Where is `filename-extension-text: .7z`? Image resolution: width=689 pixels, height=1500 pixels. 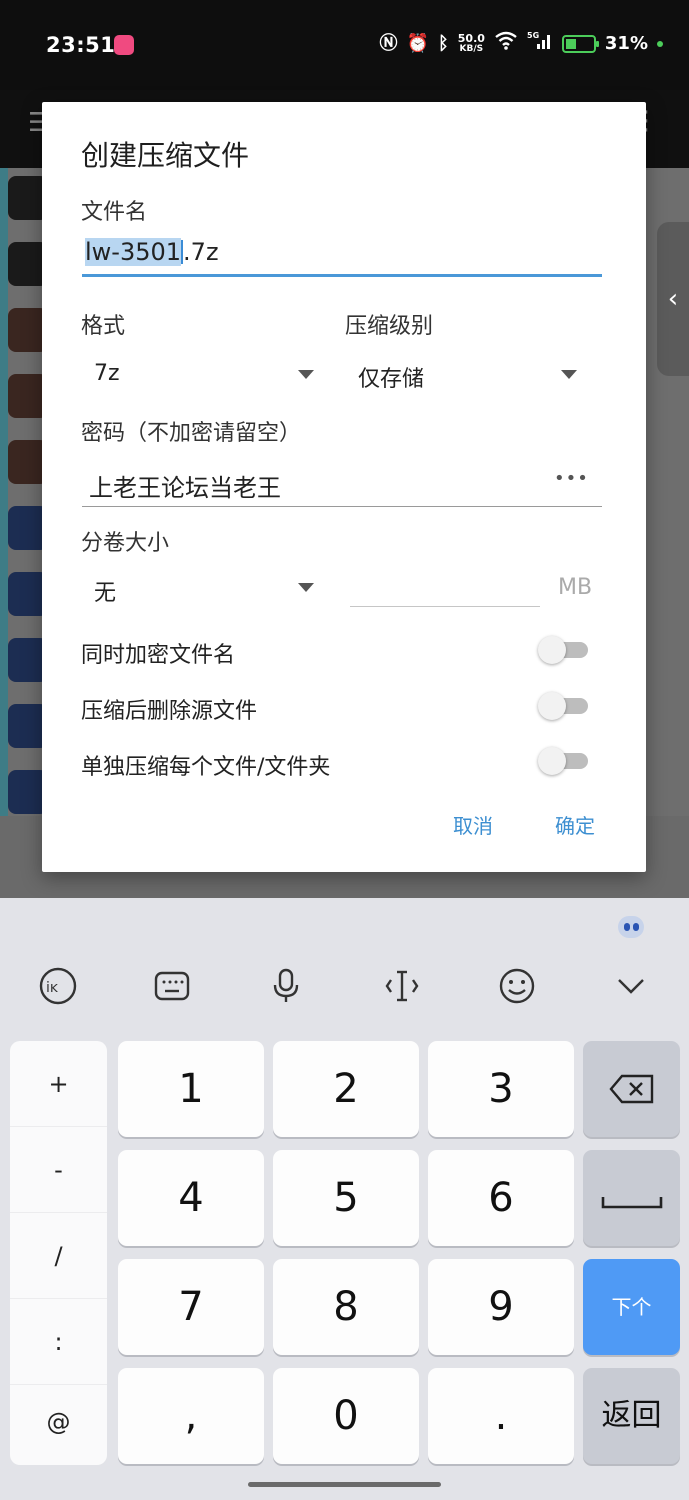
filename-extension-text: .7z is located at coordinates (201, 252).